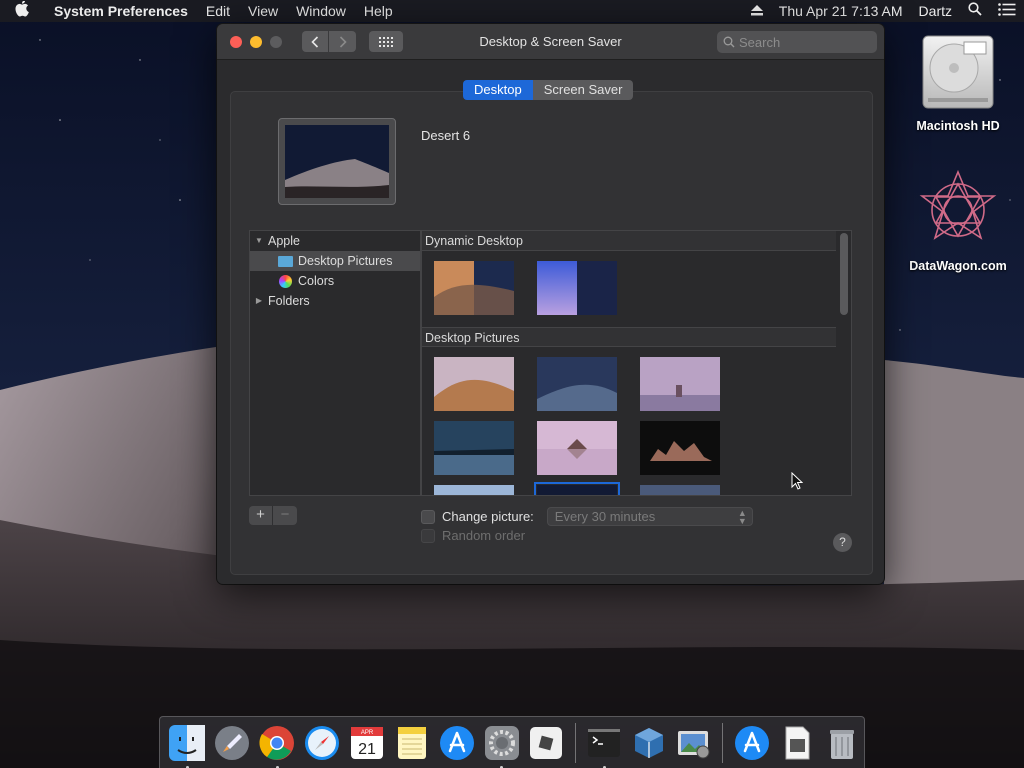 The image size is (1024, 768). I want to click on current-wallpaper-preview, so click(337, 161).